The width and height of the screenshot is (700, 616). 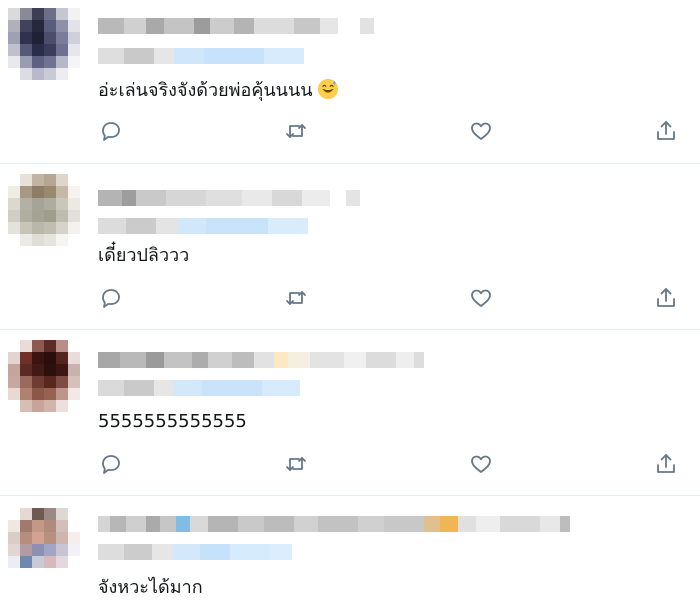 I want to click on tweet-text: จังหวะได้มาก, so click(x=150, y=587).